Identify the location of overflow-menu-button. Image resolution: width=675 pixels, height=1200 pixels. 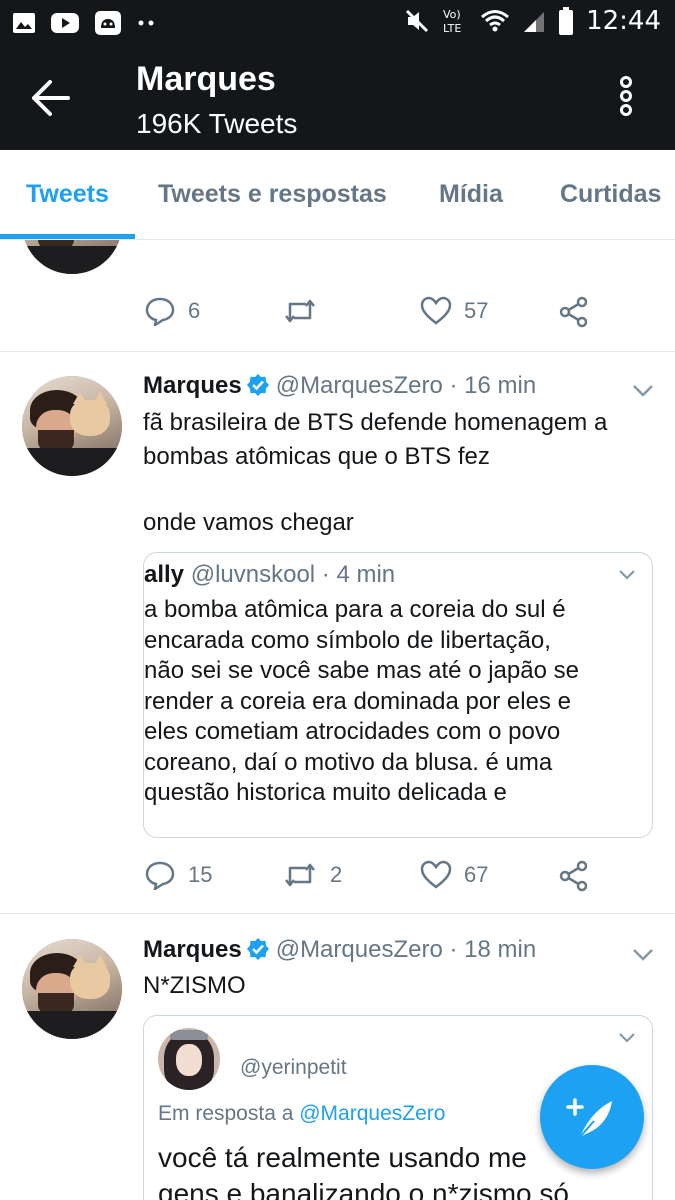
(626, 98).